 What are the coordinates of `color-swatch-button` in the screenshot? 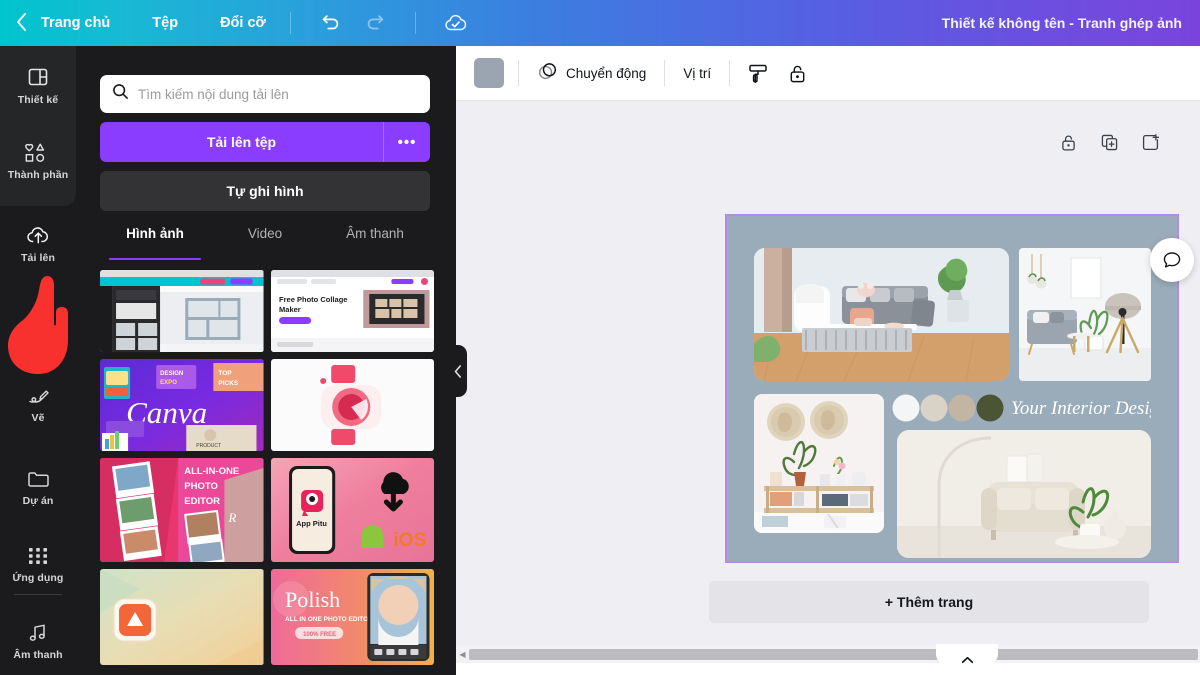 It's located at (489, 73).